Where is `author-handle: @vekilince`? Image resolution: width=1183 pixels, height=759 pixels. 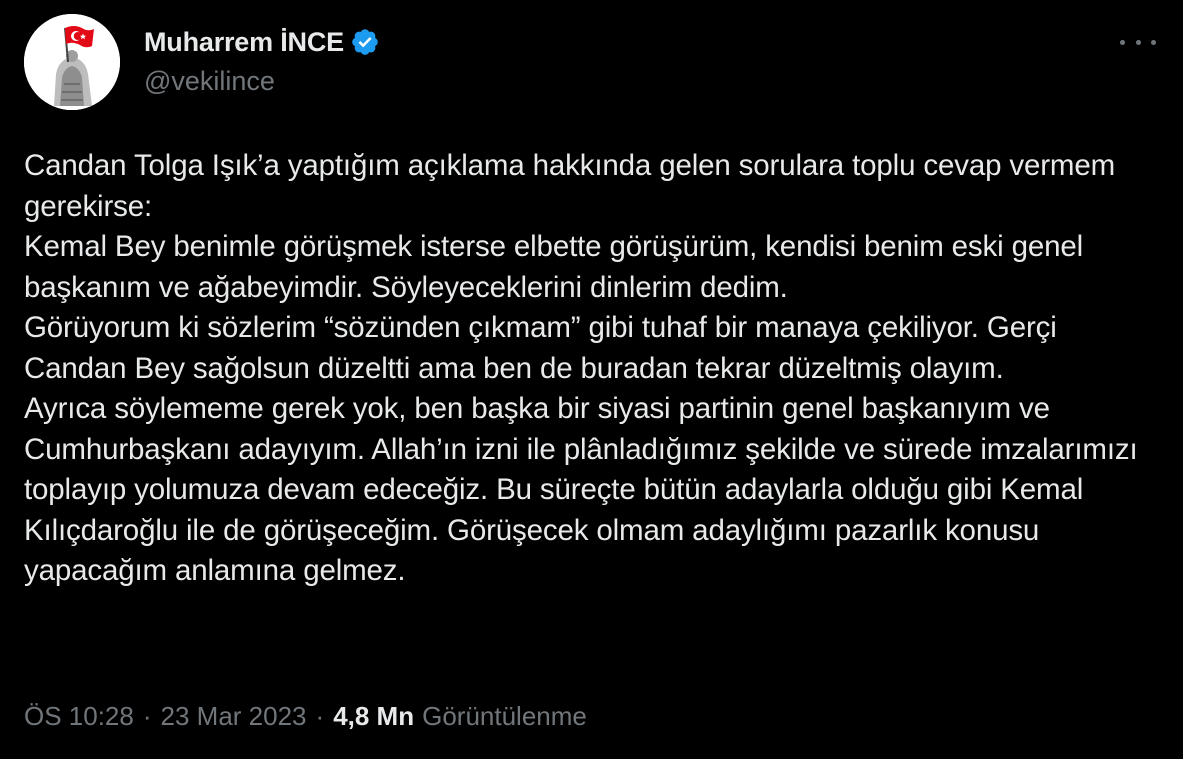 author-handle: @vekilince is located at coordinates (209, 81).